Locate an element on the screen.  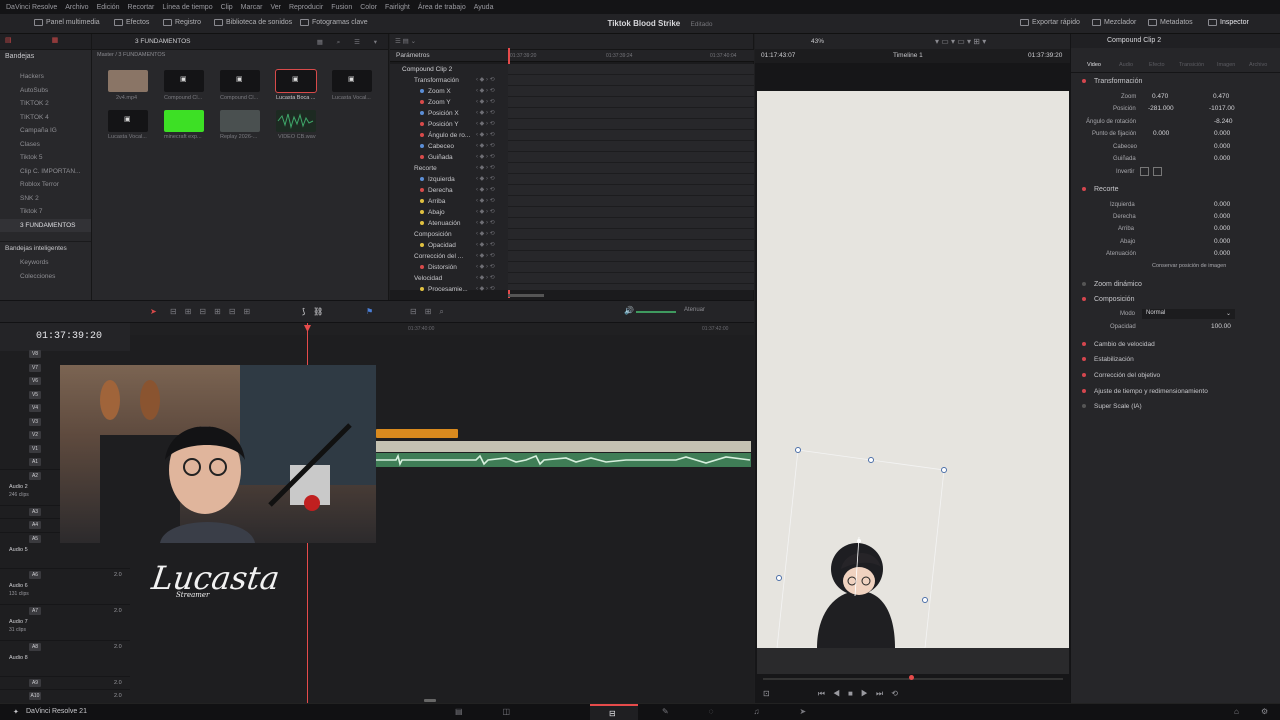
crop-tool-icon: ⊡ is located at coordinates (770, 693).